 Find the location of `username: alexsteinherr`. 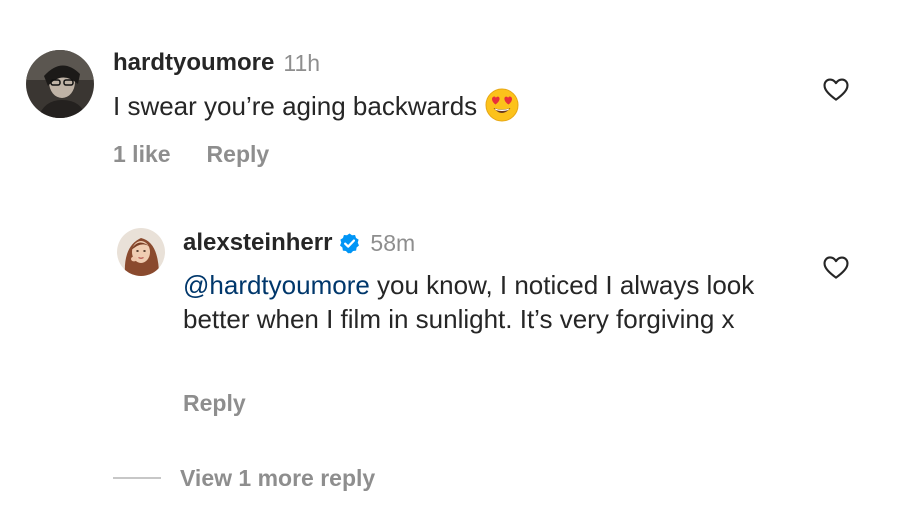

username: alexsteinherr is located at coordinates (257, 243).